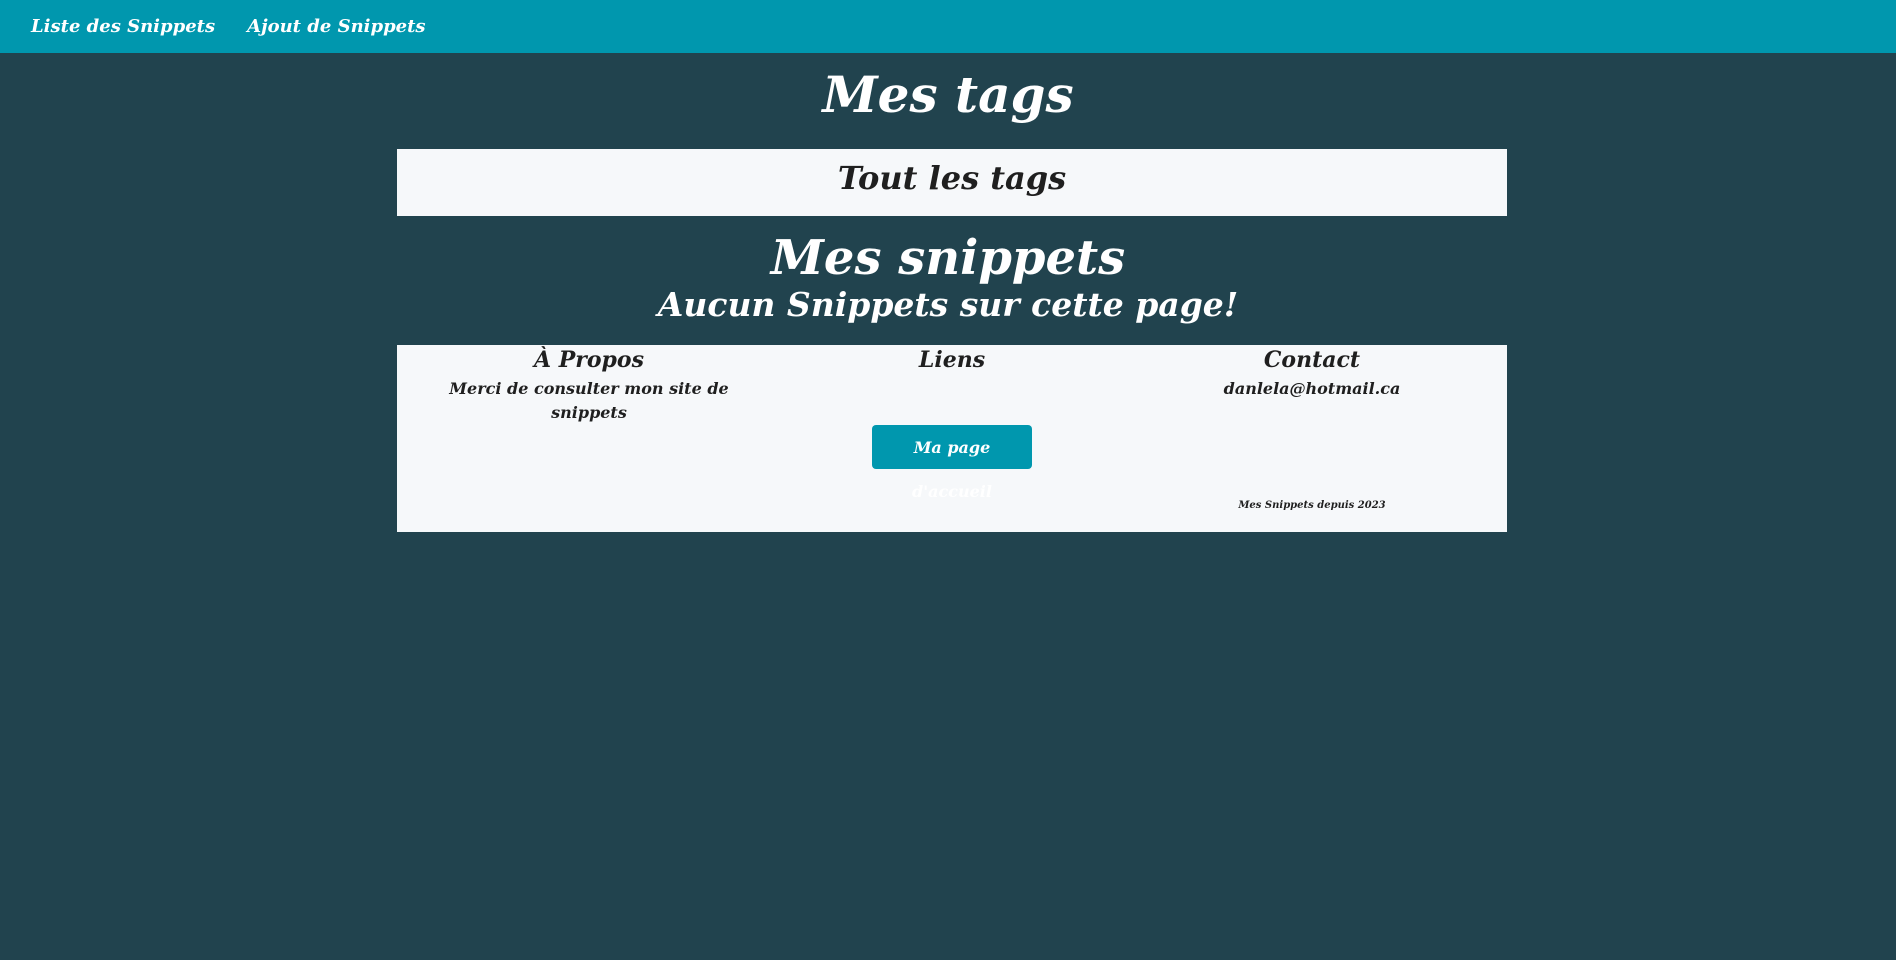 The height and width of the screenshot is (960, 1896). Describe the element at coordinates (952, 463) in the screenshot. I see `home-page-button: Ma page d'accueil` at that location.